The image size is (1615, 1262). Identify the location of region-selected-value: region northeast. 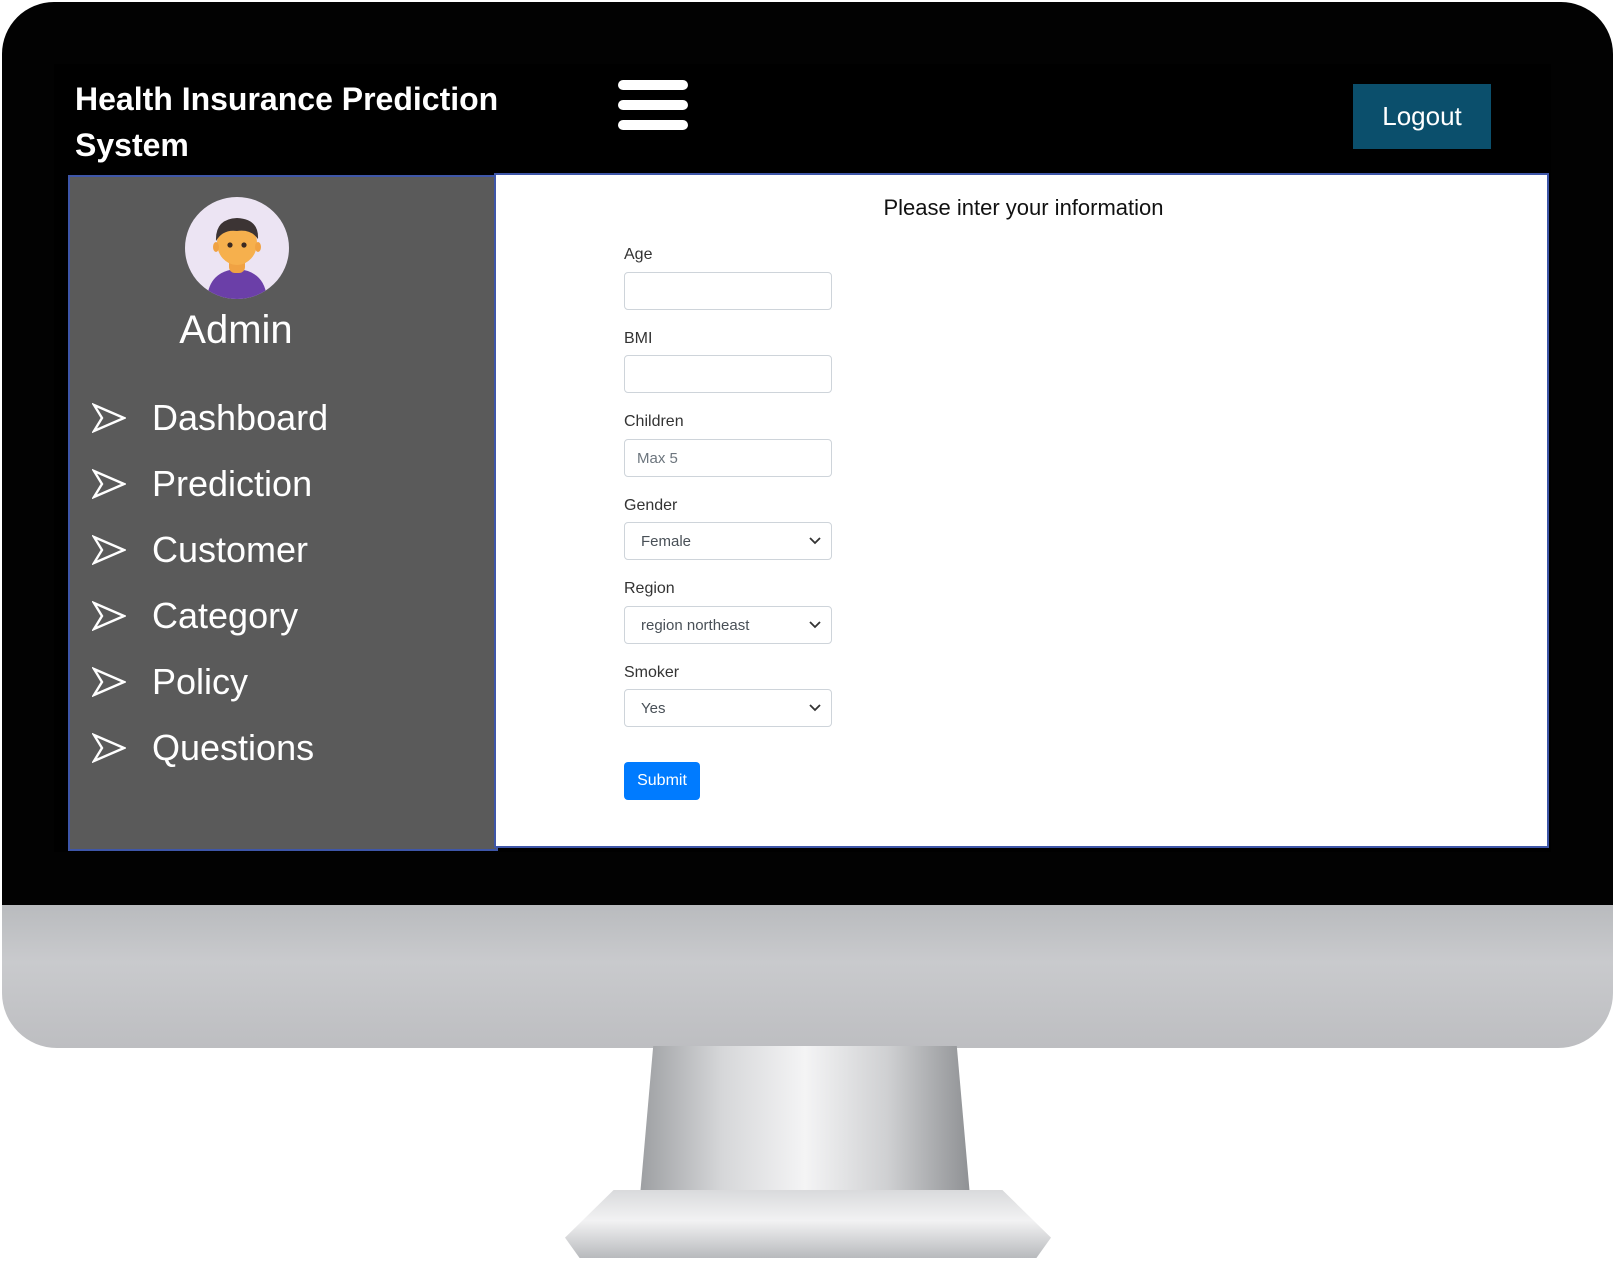
(695, 625).